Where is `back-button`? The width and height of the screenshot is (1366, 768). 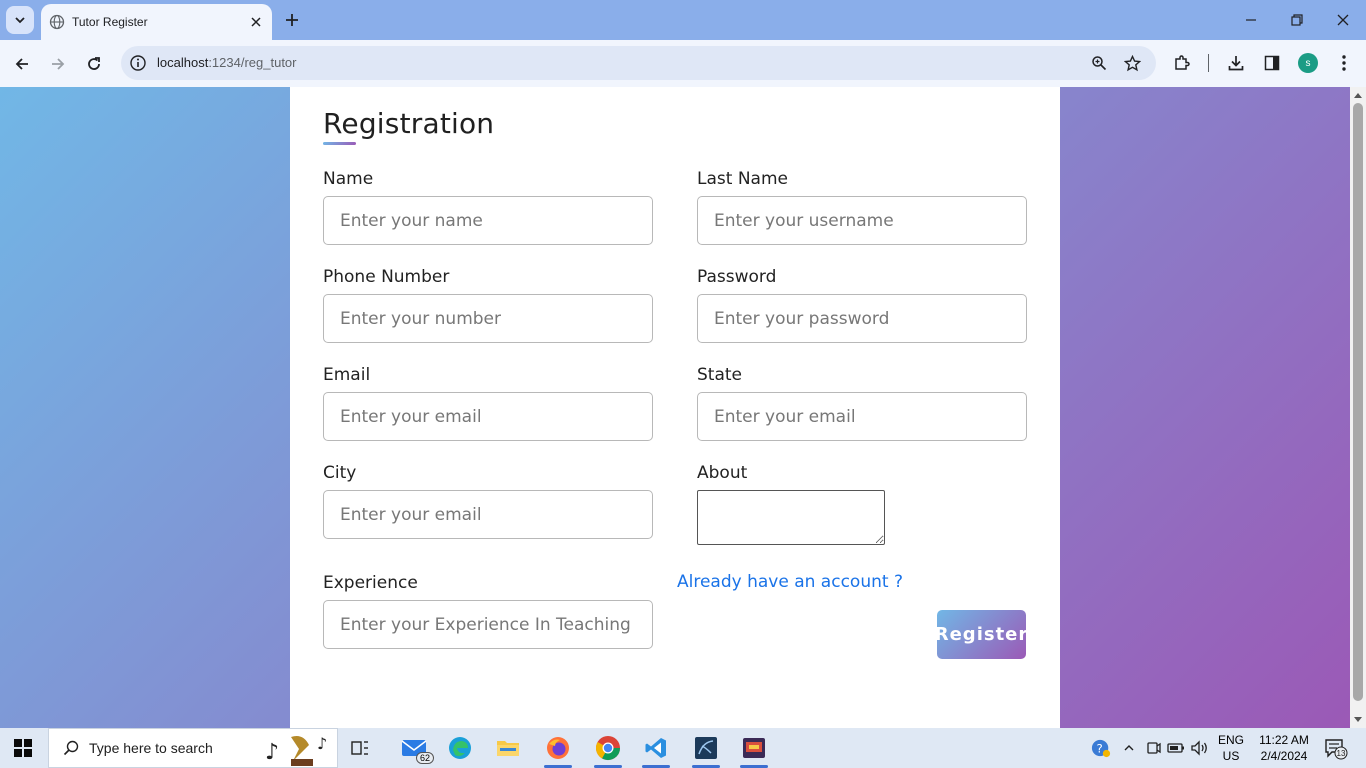
back-button is located at coordinates (22, 64).